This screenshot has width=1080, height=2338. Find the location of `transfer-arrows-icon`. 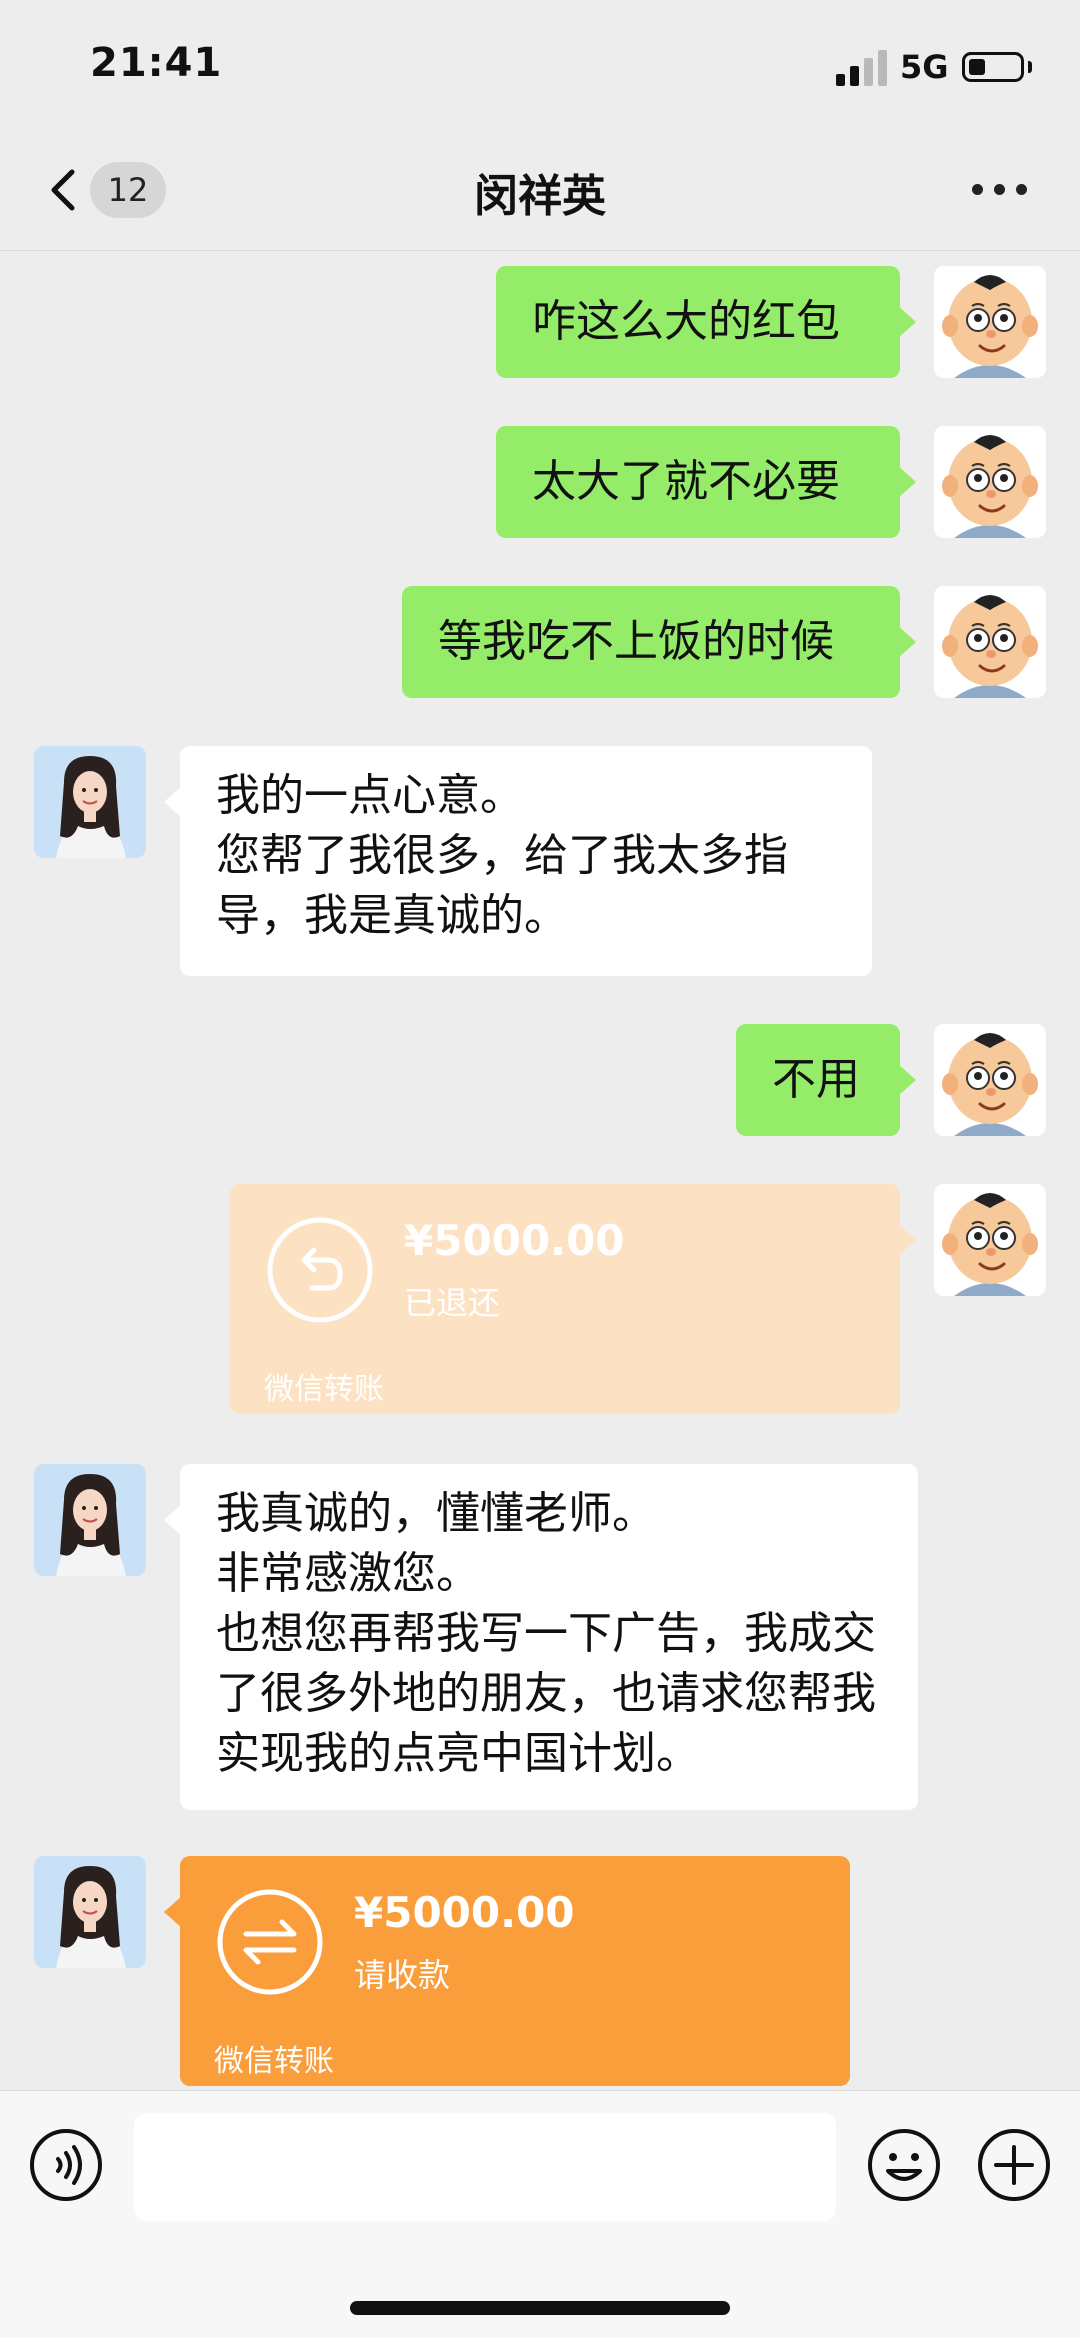

transfer-arrows-icon is located at coordinates (270, 1942).